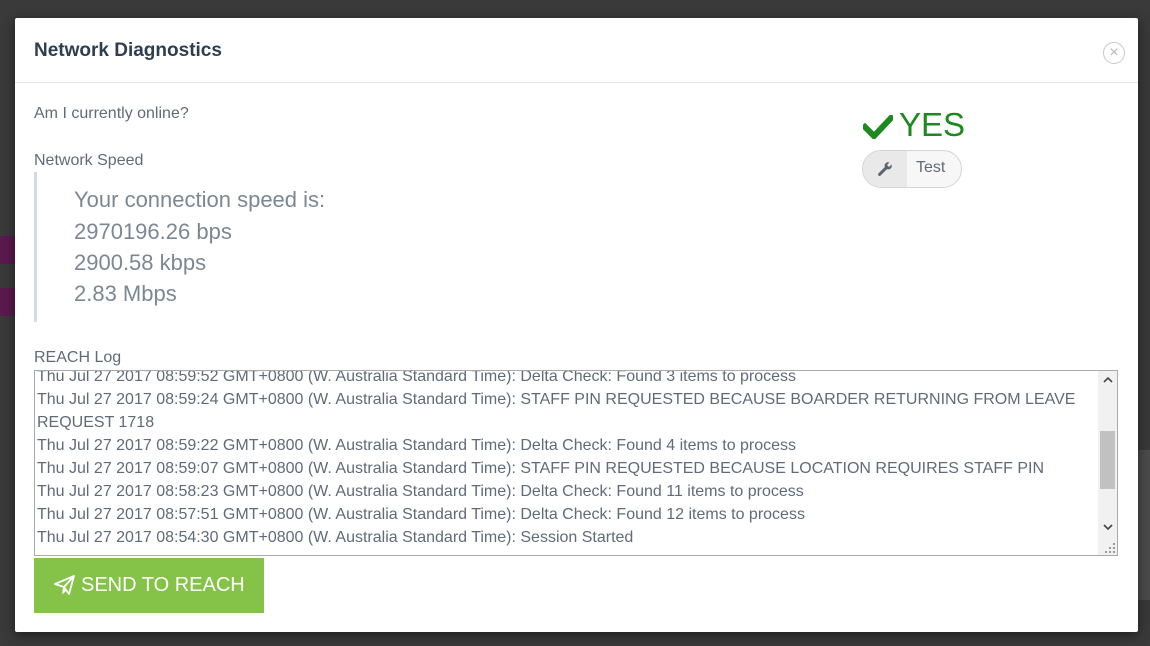 This screenshot has width=1150, height=646. Describe the element at coordinates (1107, 380) in the screenshot. I see `chevron-up-icon` at that location.